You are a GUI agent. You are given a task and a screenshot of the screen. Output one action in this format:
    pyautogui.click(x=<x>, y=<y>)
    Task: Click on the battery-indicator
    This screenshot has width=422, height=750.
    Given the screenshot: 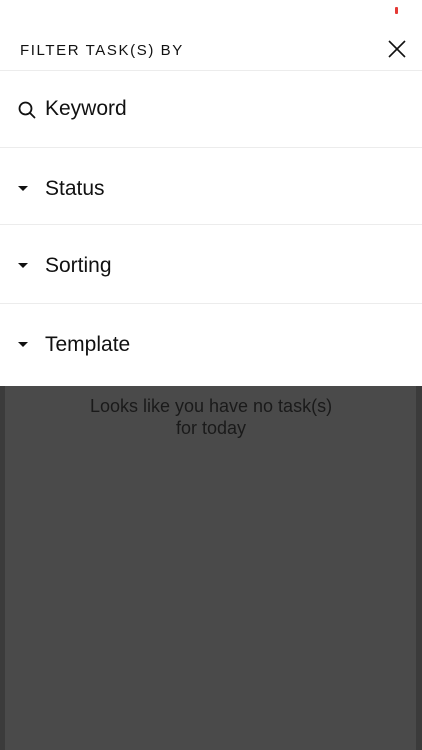 What is the action you would take?
    pyautogui.click(x=396, y=10)
    